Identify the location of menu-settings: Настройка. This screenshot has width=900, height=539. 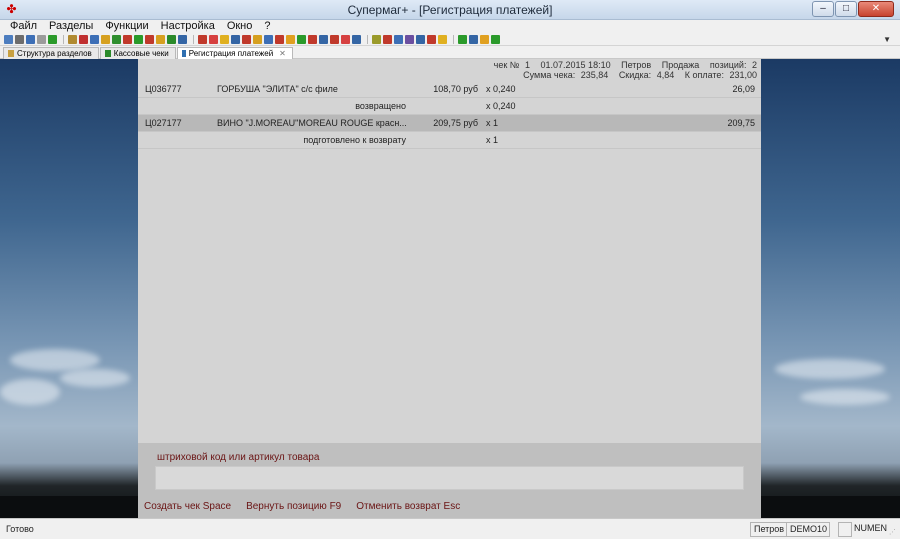
(188, 26).